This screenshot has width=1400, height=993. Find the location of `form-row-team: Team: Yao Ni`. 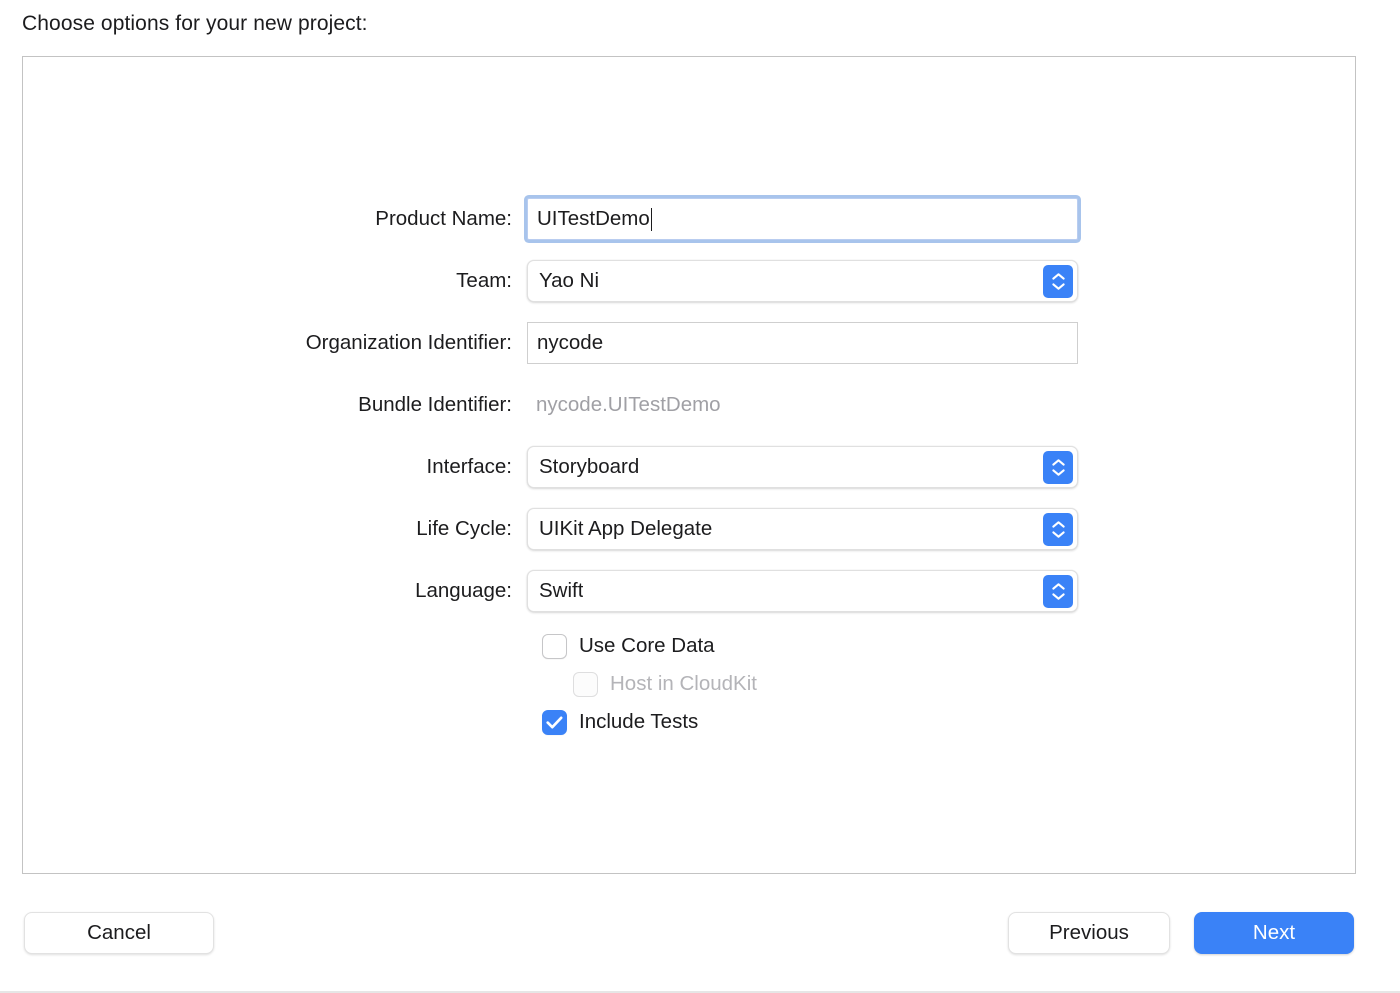

form-row-team: Team: Yao Ni is located at coordinates (690, 281).